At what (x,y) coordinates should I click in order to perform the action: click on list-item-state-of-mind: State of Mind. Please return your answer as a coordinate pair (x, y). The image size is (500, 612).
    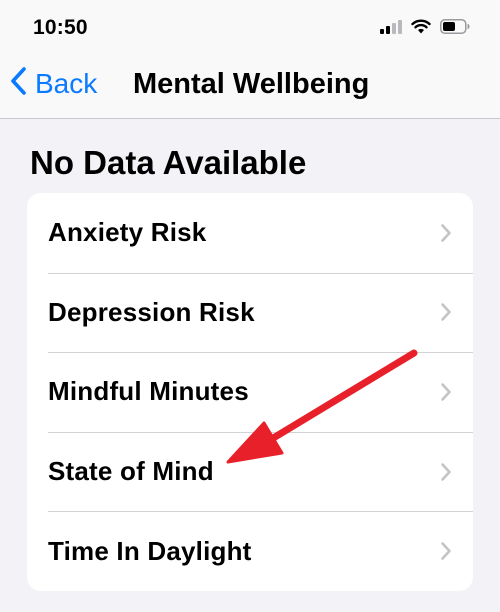
    Looking at the image, I should click on (250, 471).